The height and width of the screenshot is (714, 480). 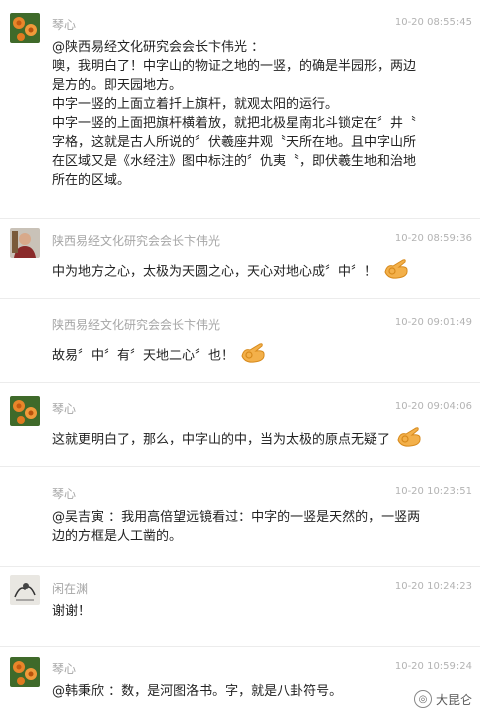 I want to click on comment-line: 噢，我明白了！中字山的物证之地的一竖，的确是半园形，两边, so click(x=234, y=66).